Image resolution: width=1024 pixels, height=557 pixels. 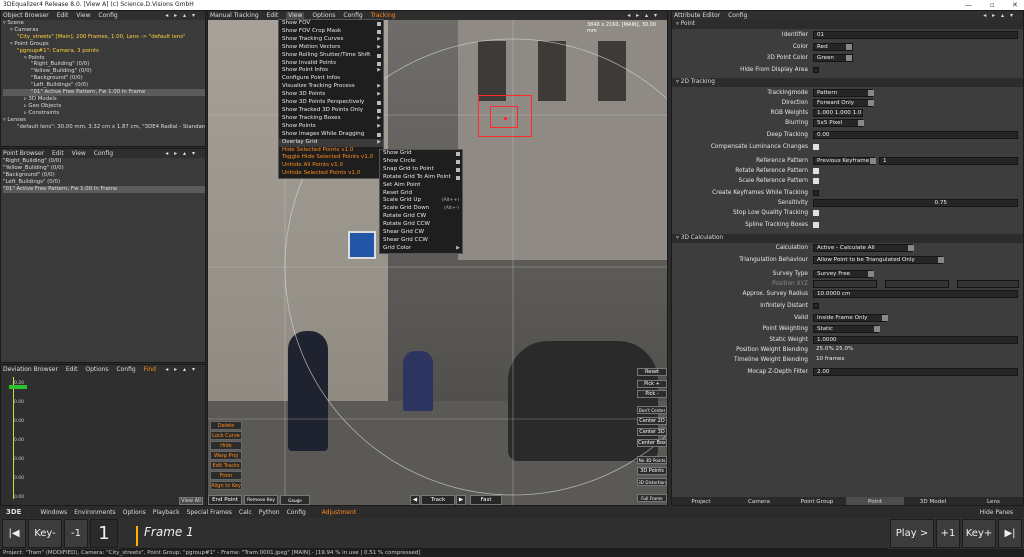 What do you see at coordinates (331, 174) in the screenshot?
I see `view-menu-item: Unhide Selected Points v1.0` at bounding box center [331, 174].